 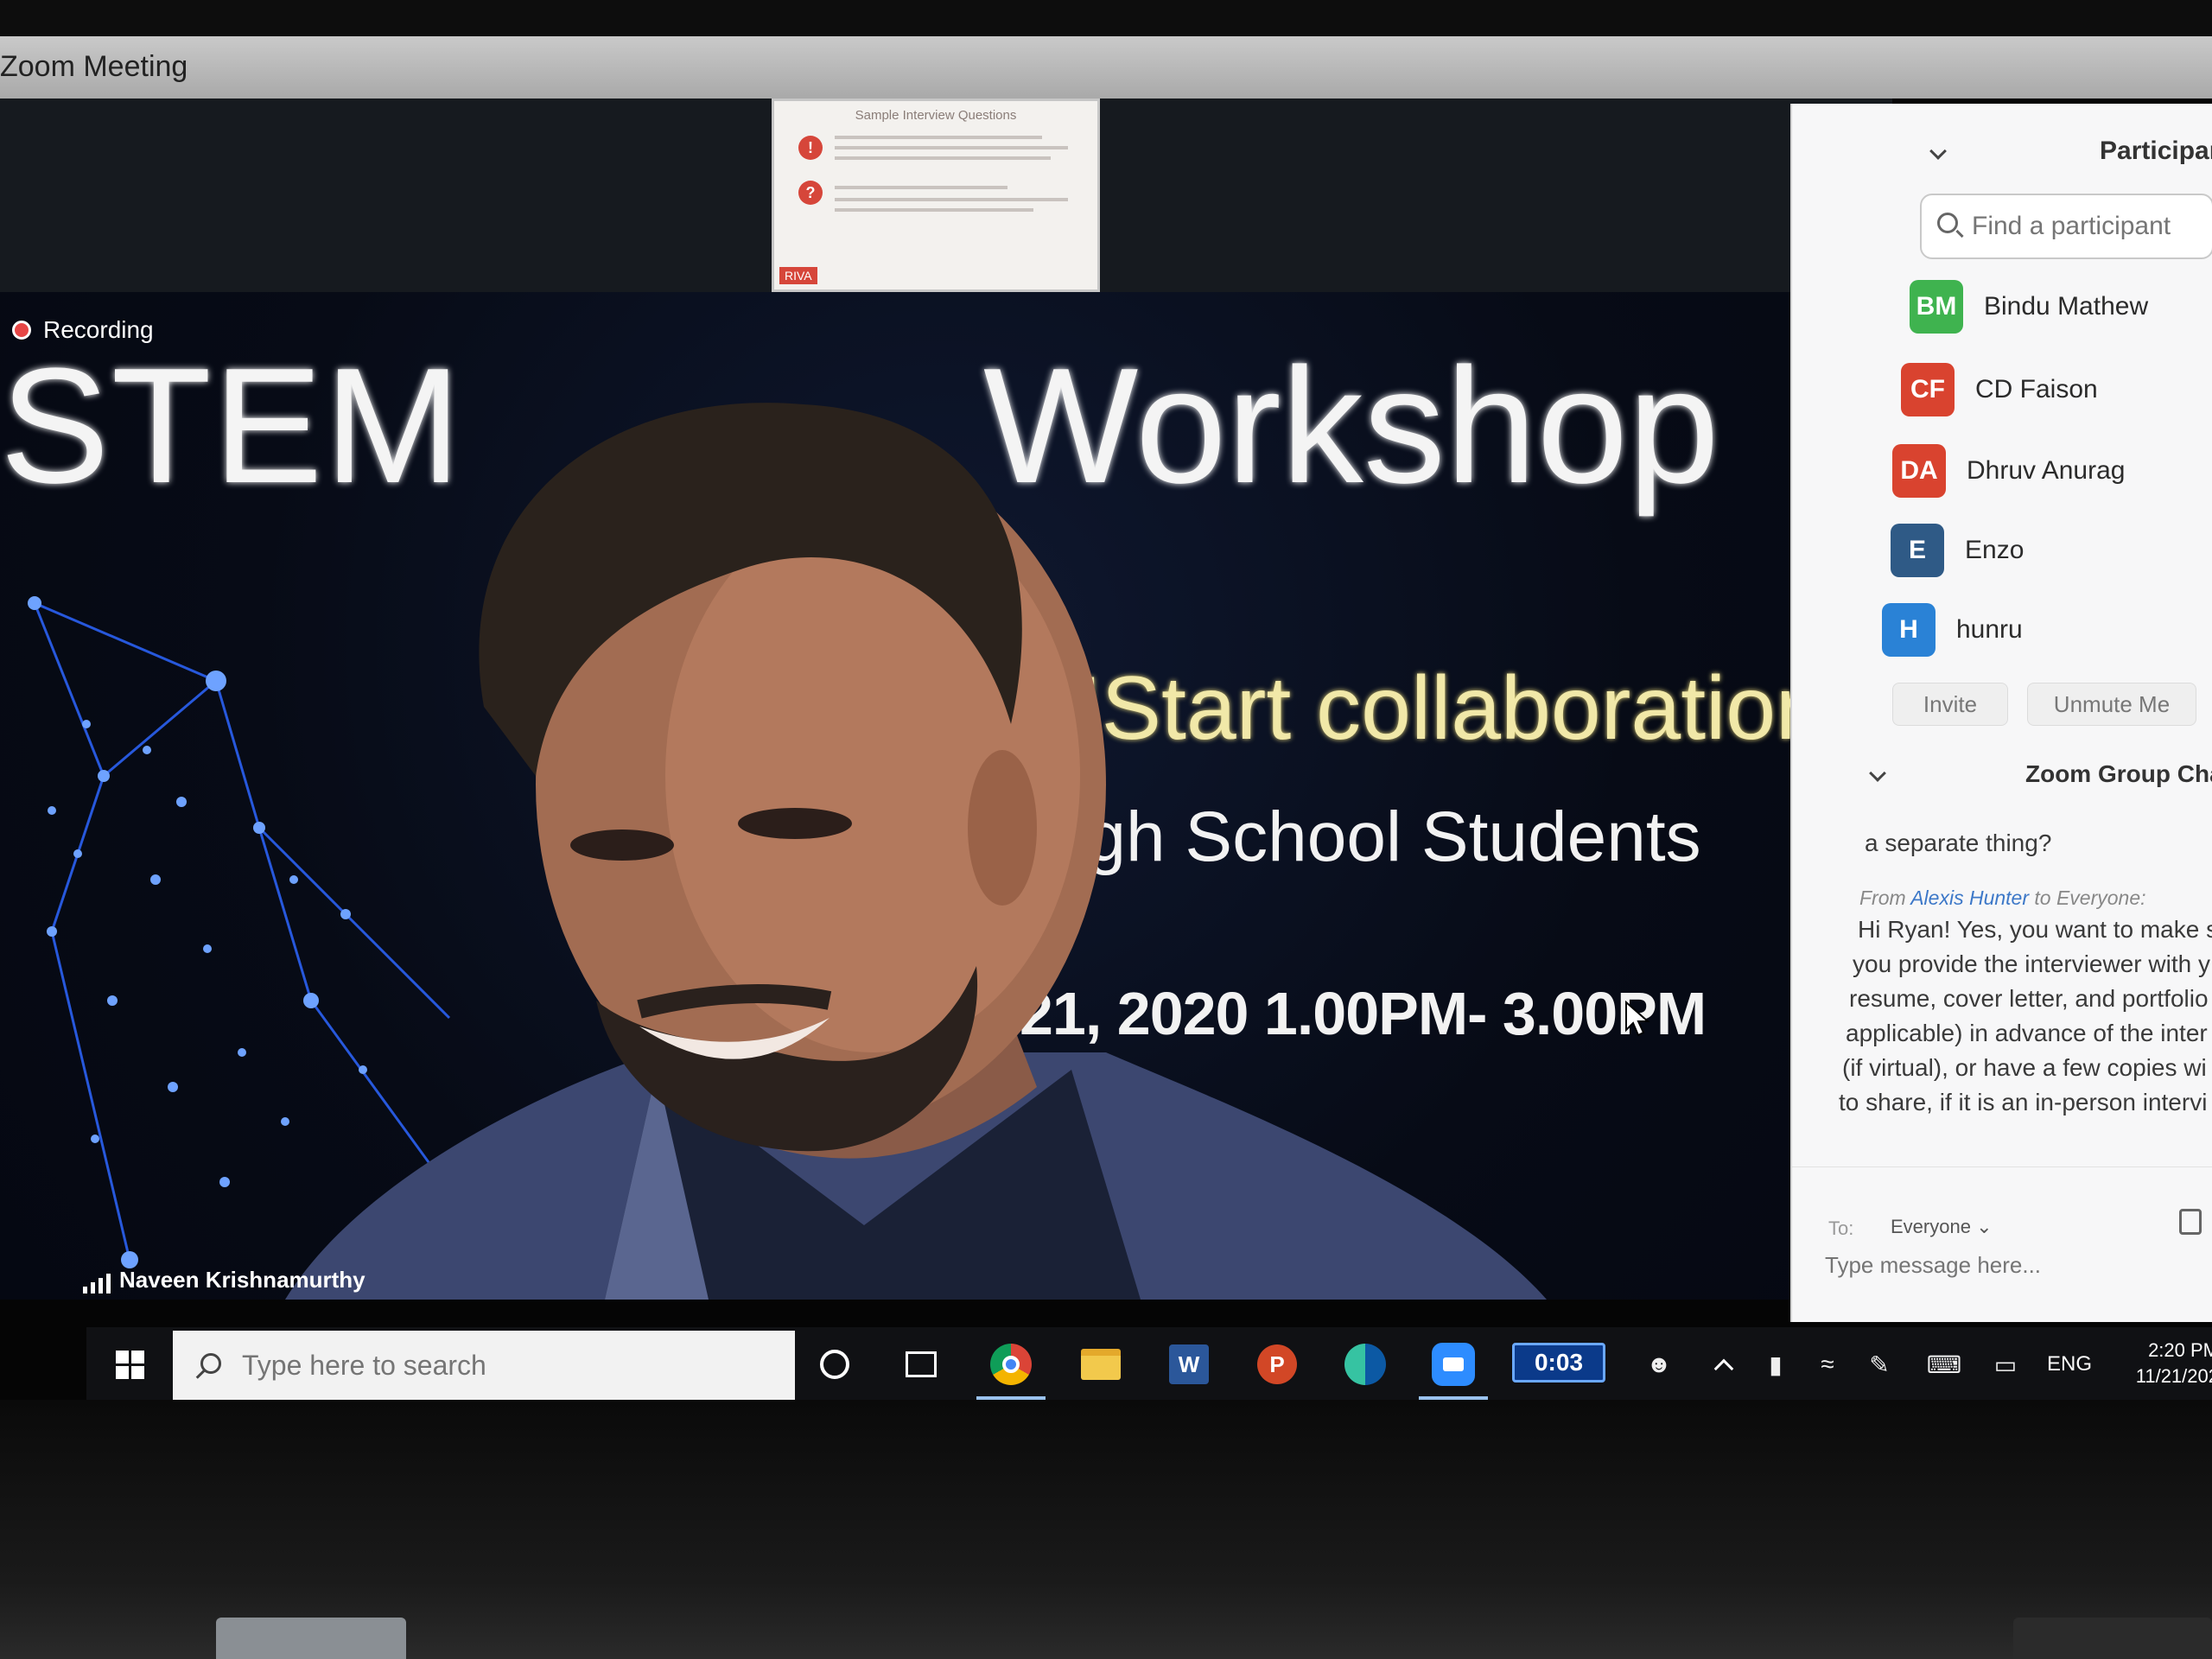 I want to click on powerpoint-taskbar-button: P, so click(x=1277, y=1364).